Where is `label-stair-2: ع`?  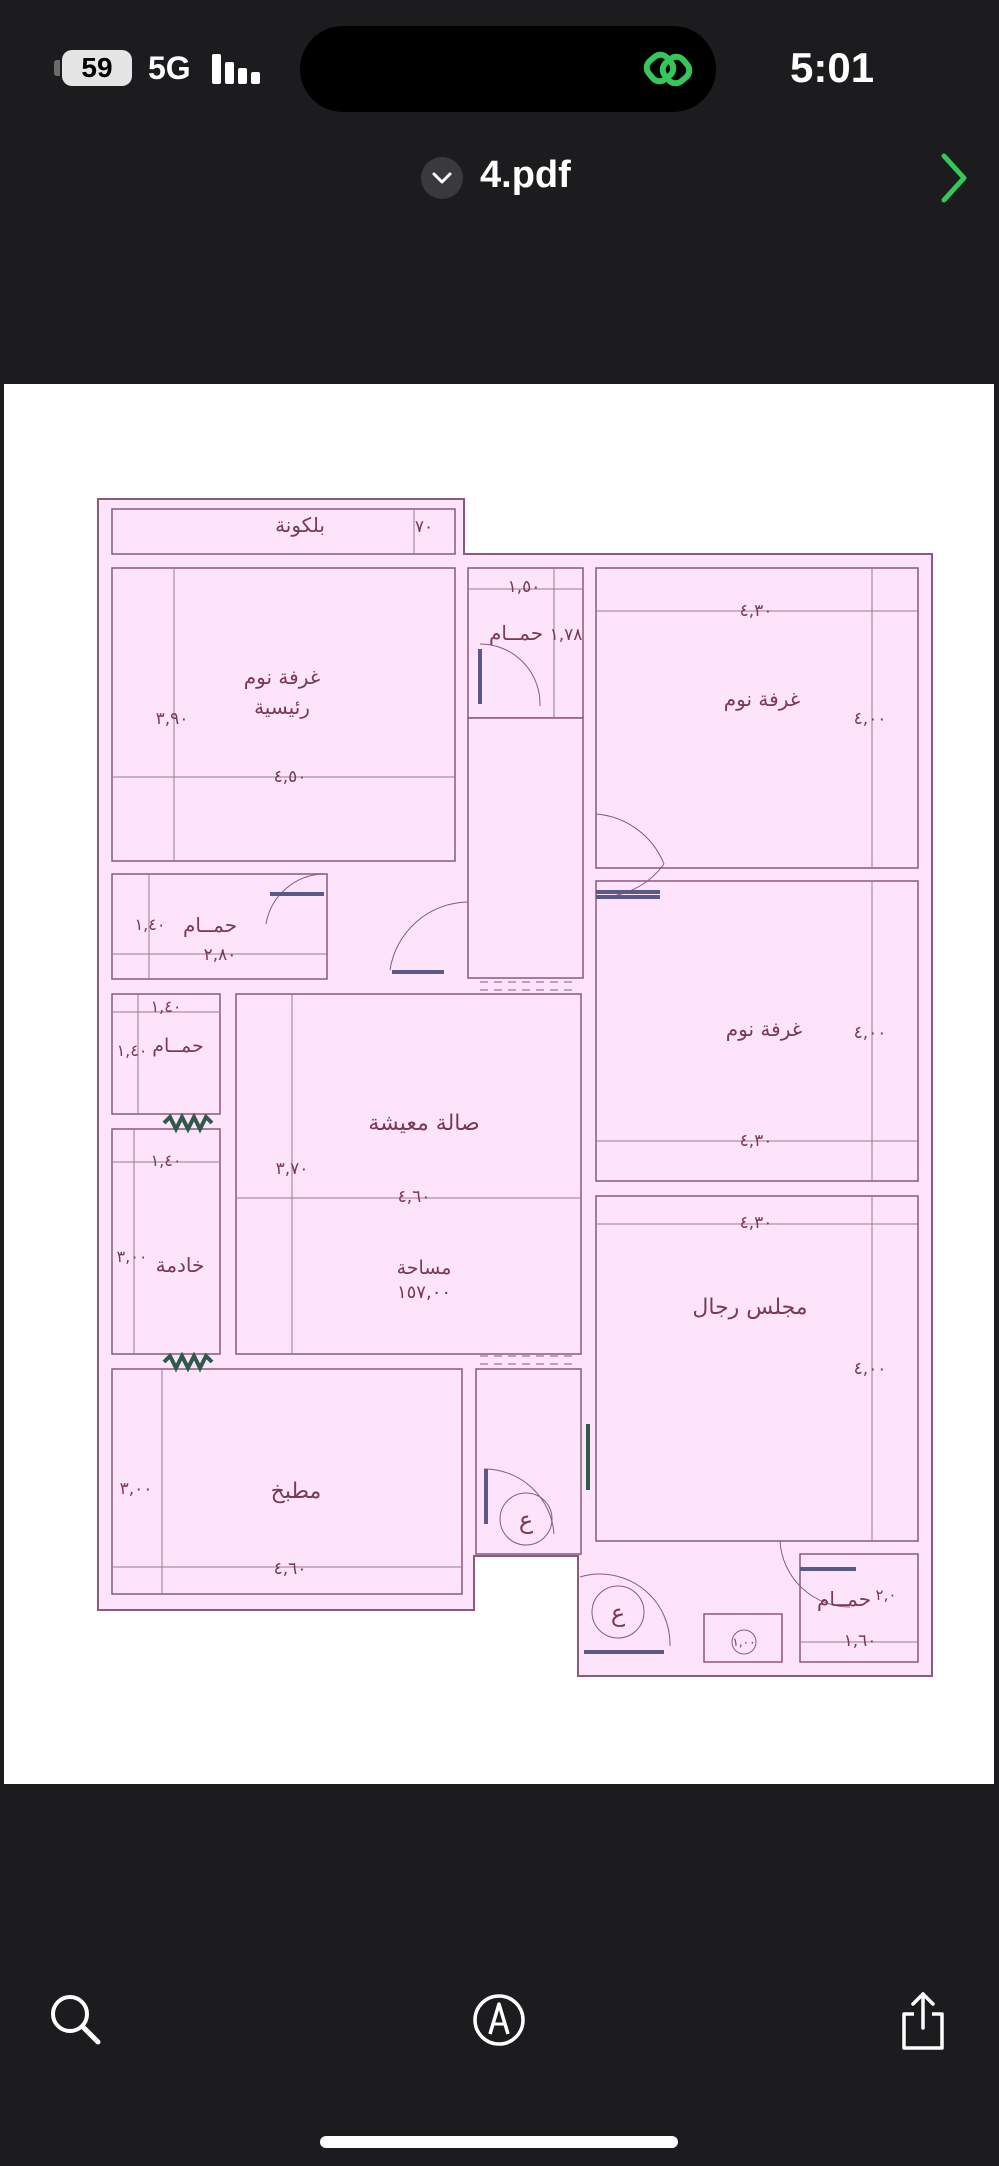
label-stair-2: ع is located at coordinates (618, 1613).